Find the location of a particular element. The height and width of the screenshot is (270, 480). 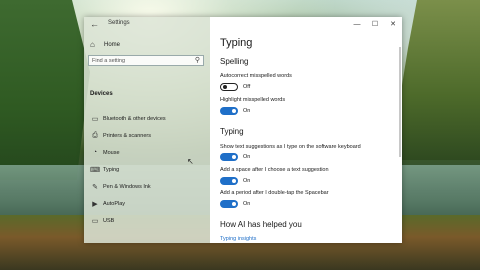

ai-heading: How AI has helped you is located at coordinates (261, 224).